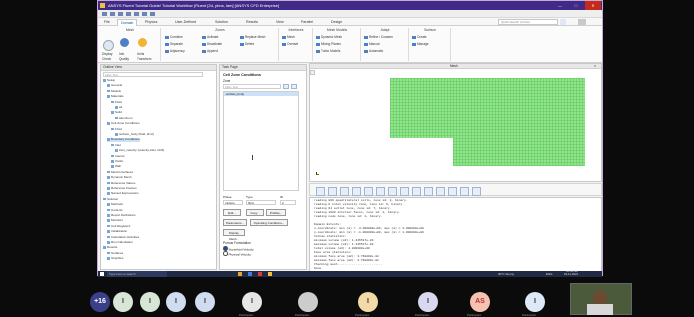  I want to click on units-icon, so click(142, 42).